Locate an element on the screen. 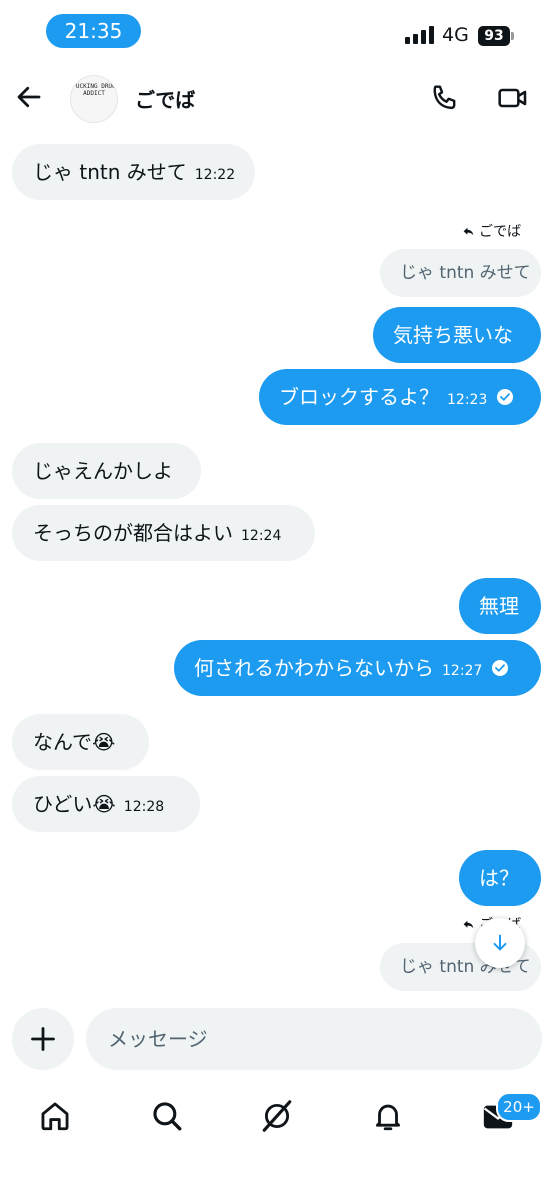  home-icon is located at coordinates (55, 1116).